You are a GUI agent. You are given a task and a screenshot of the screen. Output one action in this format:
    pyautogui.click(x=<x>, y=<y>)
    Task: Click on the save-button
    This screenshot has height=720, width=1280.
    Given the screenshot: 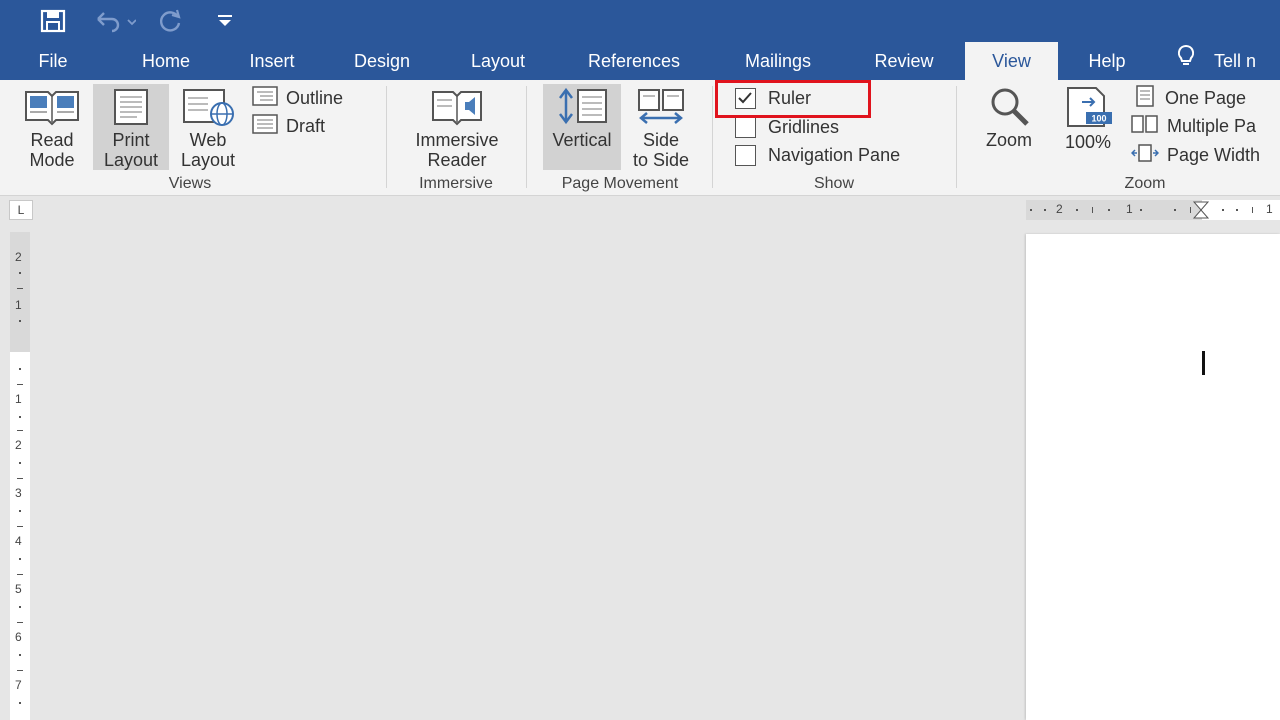 What is the action you would take?
    pyautogui.click(x=53, y=21)
    